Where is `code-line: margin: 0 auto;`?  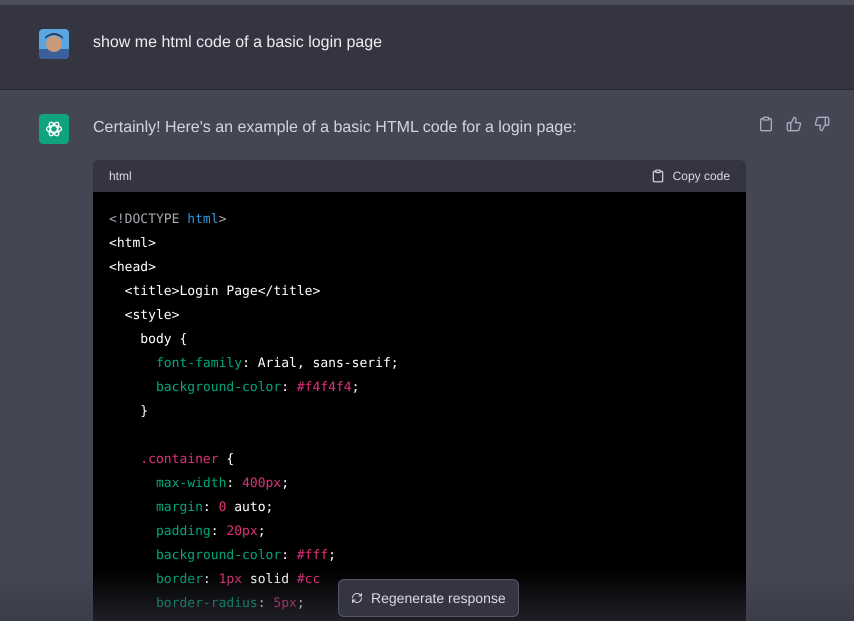
code-line: margin: 0 auto; is located at coordinates (214, 508).